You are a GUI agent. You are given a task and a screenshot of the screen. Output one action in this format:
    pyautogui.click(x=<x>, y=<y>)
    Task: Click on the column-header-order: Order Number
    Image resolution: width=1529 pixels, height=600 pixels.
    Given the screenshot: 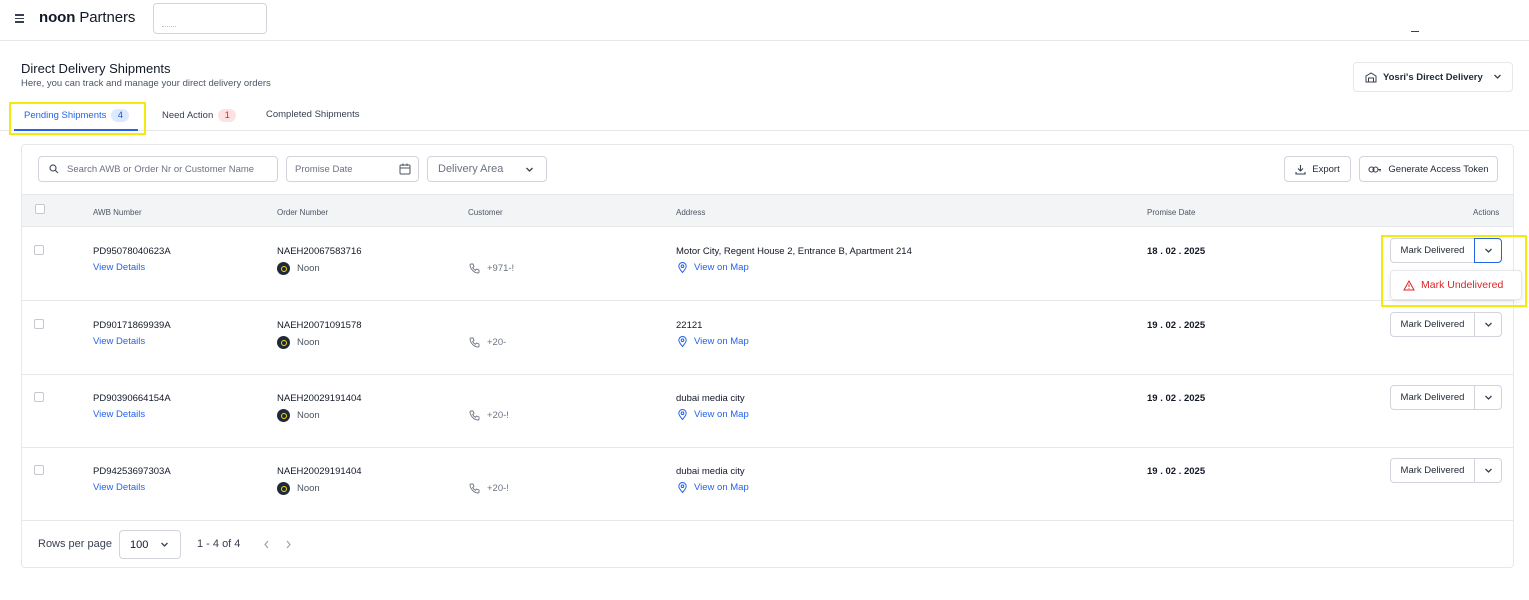 What is the action you would take?
    pyautogui.click(x=303, y=212)
    